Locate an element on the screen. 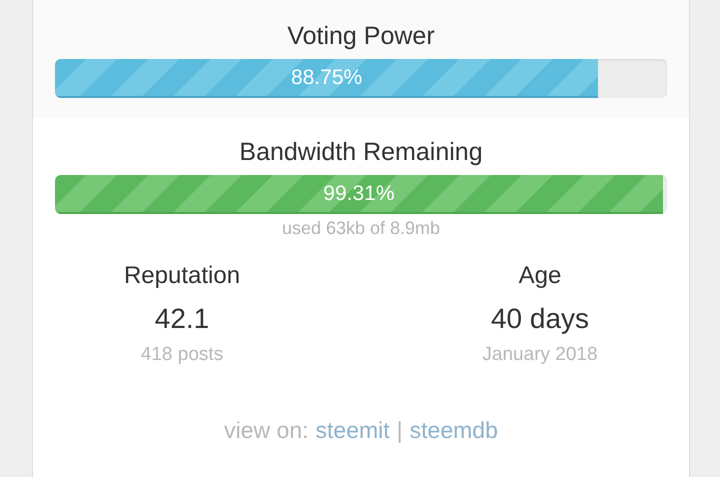 Image resolution: width=720 pixels, height=477 pixels. progress-reading: 99.31% is located at coordinates (358, 194).